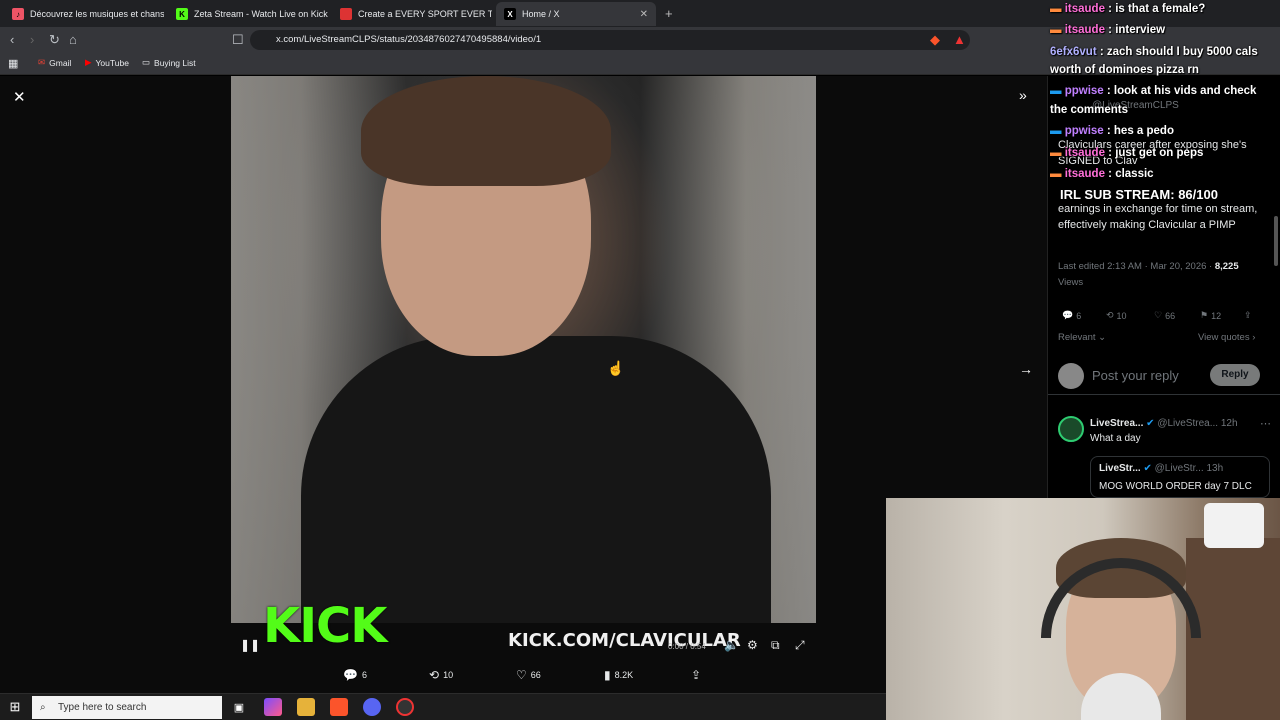 The width and height of the screenshot is (1280, 720). I want to click on reply-input: Post your reply, so click(1135, 376).